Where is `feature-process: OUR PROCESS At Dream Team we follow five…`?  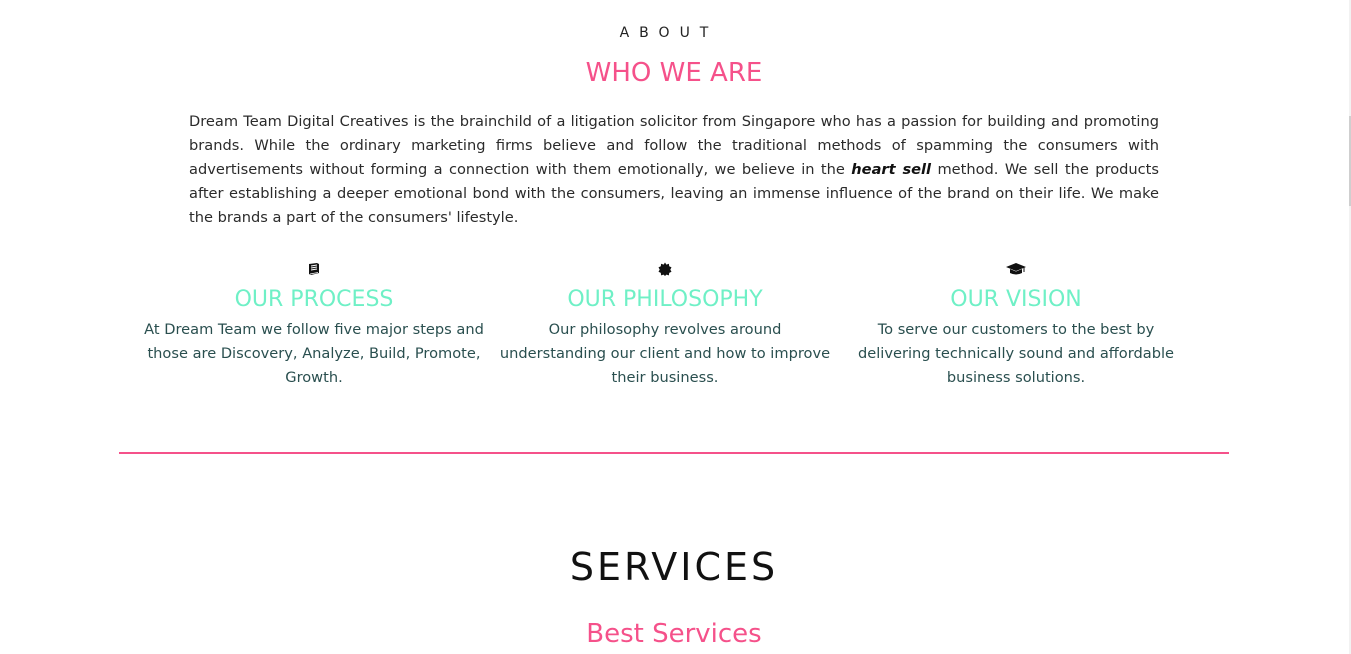
feature-process: OUR PROCESS At Dream Team we follow five… is located at coordinates (314, 326).